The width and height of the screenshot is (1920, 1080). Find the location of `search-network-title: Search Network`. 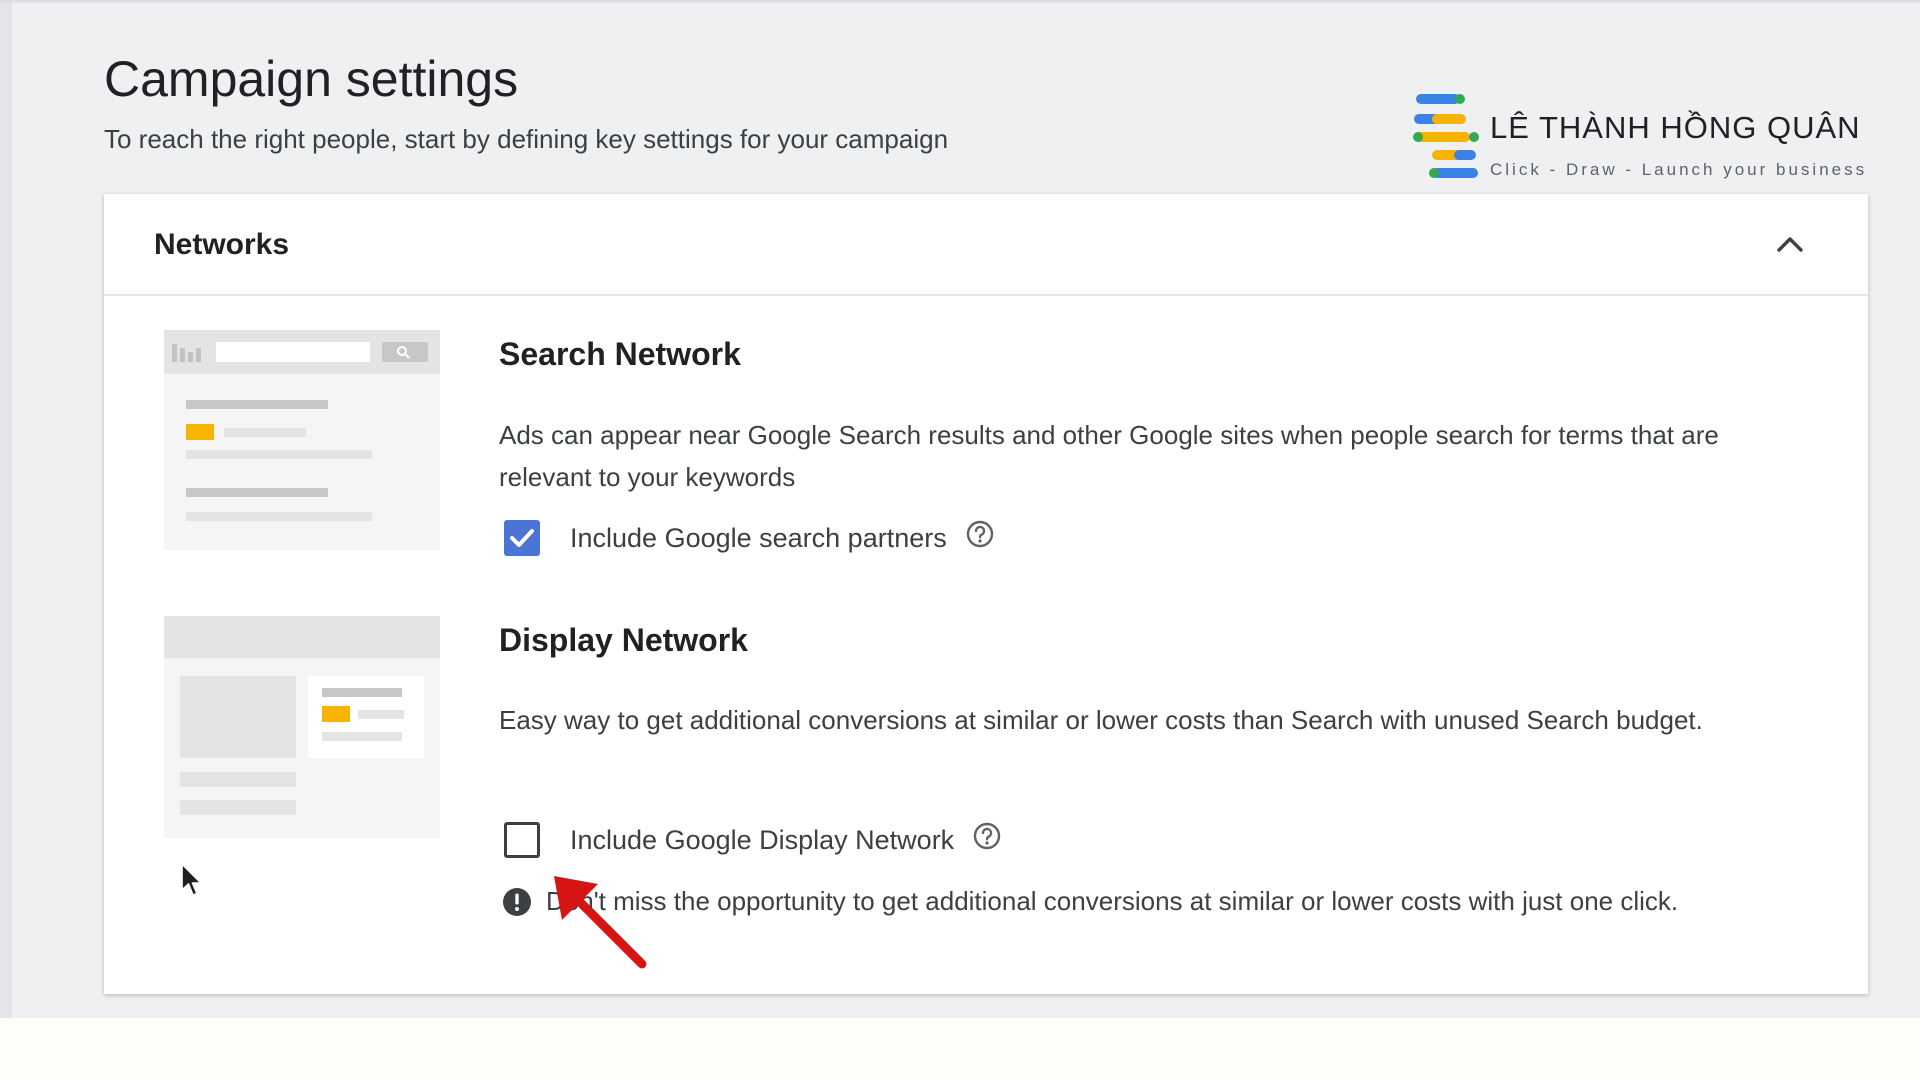

search-network-title: Search Network is located at coordinates (620, 354).